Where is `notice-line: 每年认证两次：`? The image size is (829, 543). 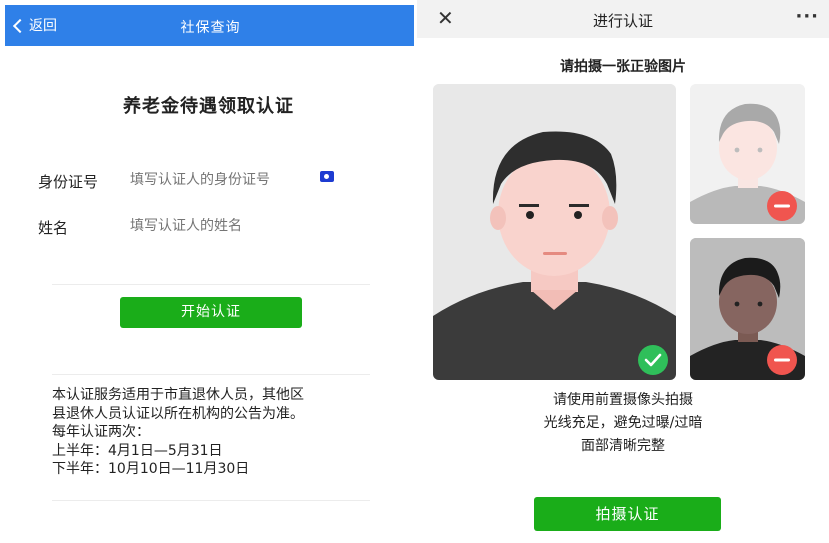 notice-line: 每年认证两次： is located at coordinates (101, 432).